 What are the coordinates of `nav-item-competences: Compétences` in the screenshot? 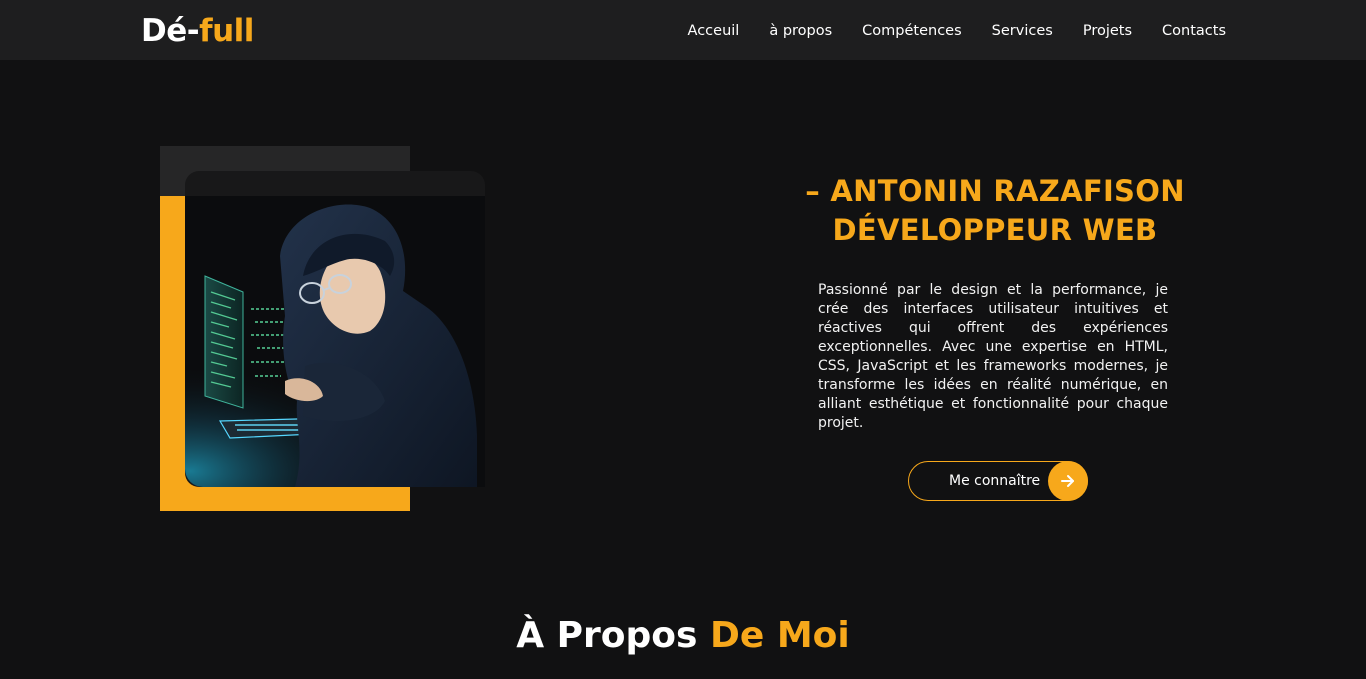 It's located at (912, 31).